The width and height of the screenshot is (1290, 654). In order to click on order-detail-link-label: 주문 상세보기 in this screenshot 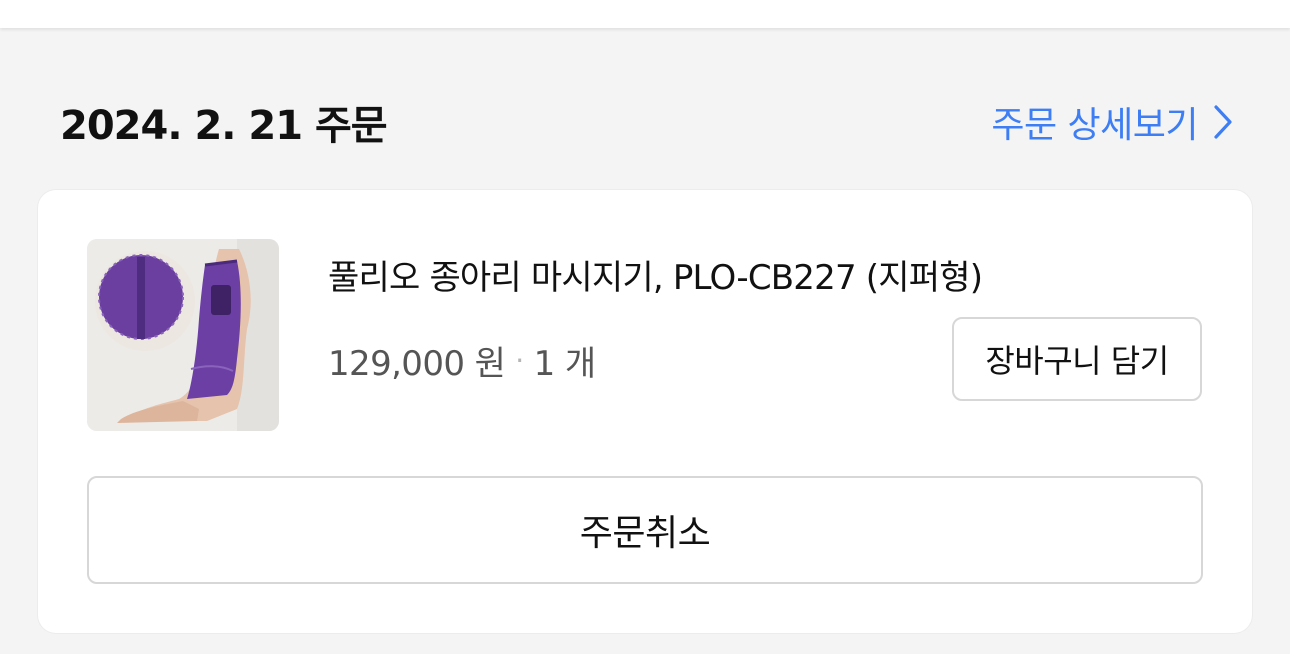, I will do `click(1094, 125)`.